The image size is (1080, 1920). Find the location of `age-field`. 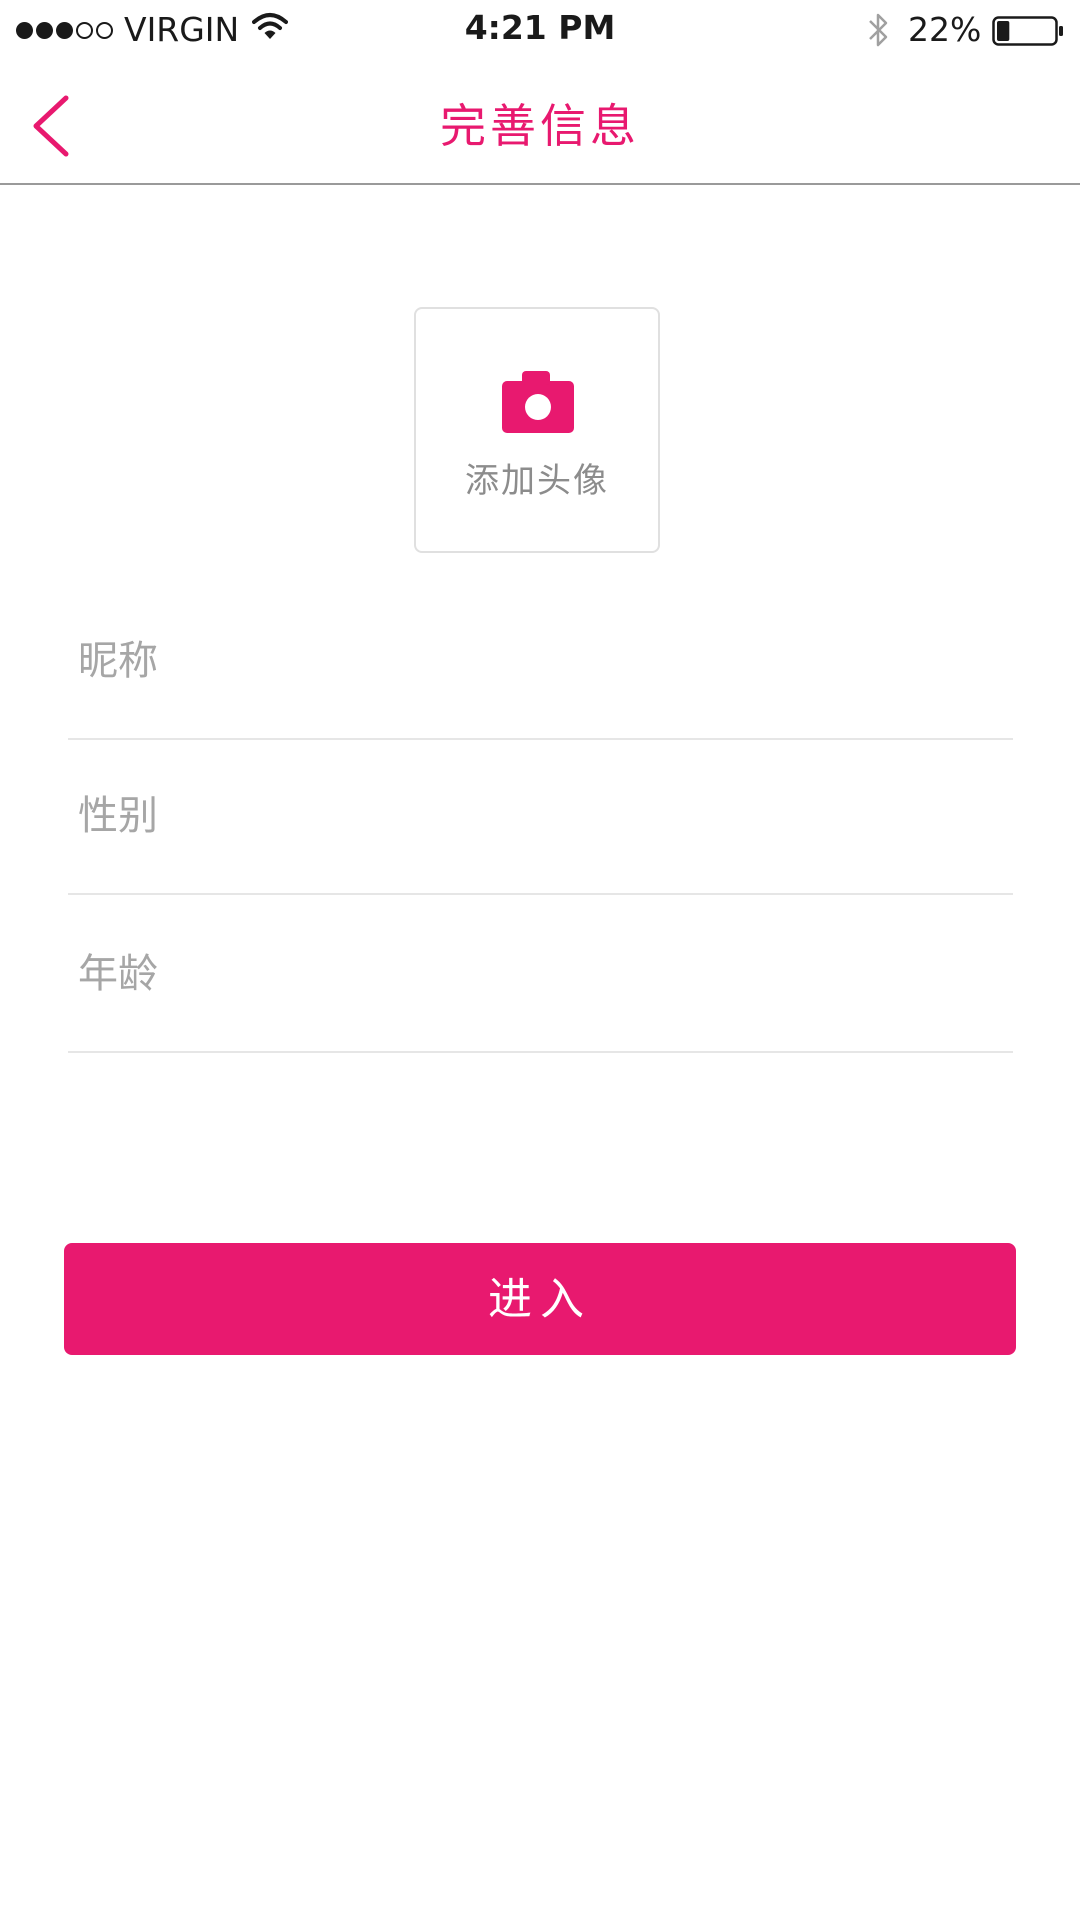

age-field is located at coordinates (540, 983).